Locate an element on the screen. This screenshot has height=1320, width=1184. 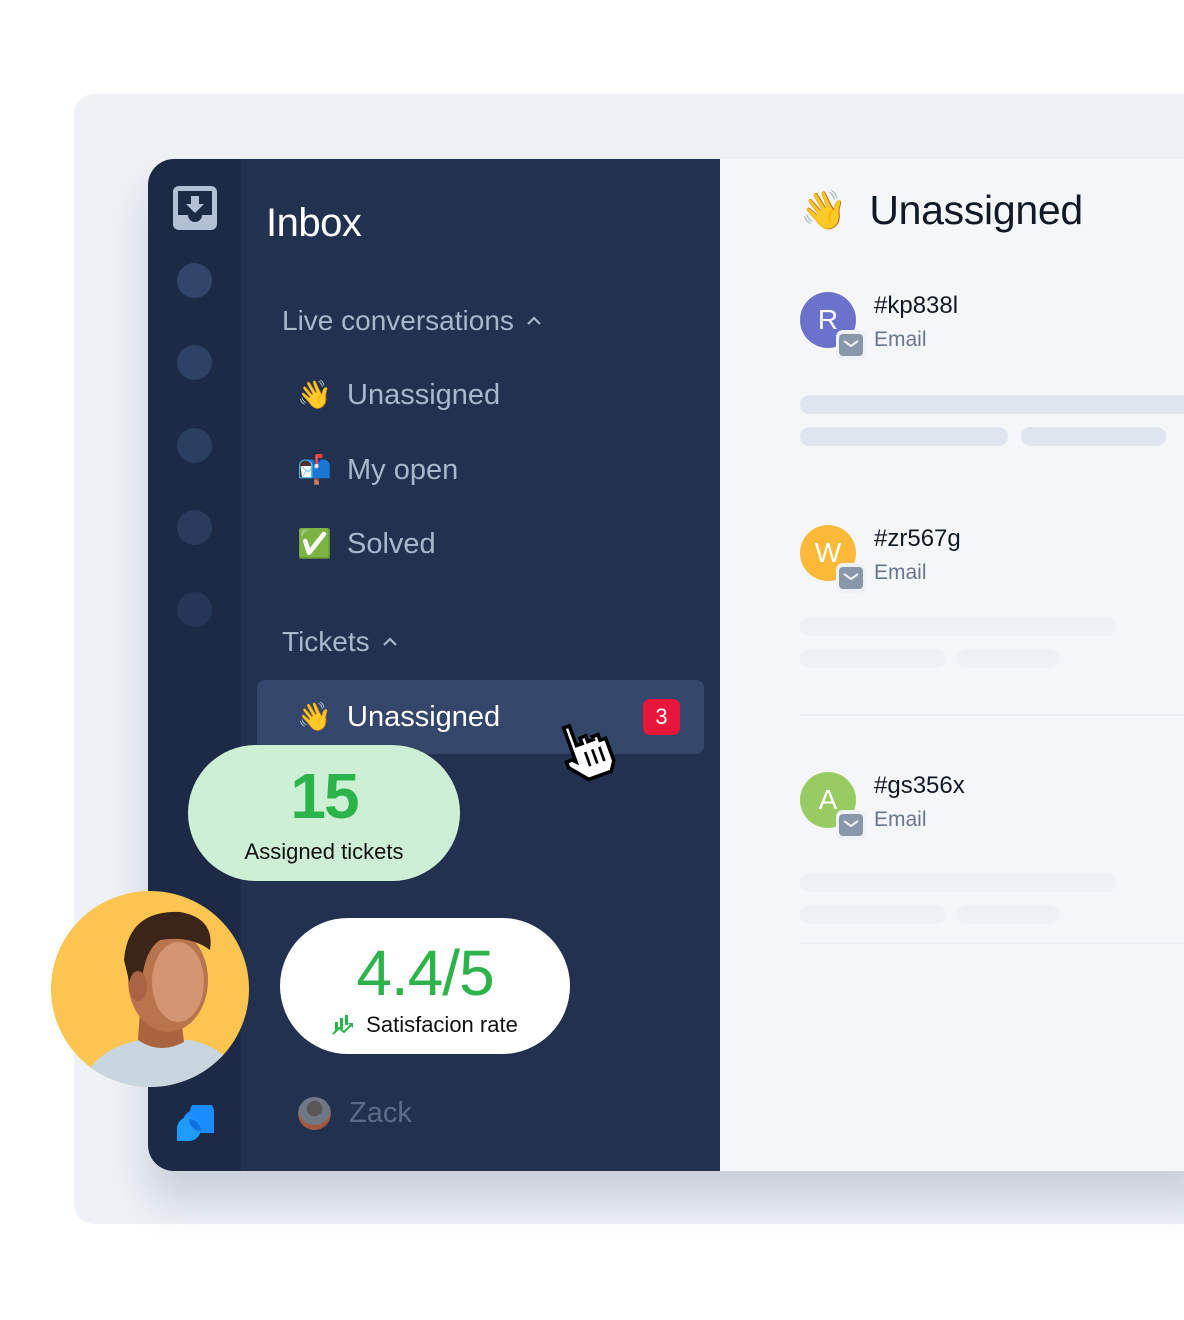
sidebar-title: Inbox is located at coordinates (314, 223).